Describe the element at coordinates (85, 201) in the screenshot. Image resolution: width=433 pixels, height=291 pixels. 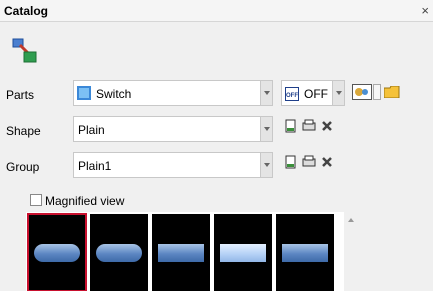
I see `magnified-view-label: Magnified view` at that location.